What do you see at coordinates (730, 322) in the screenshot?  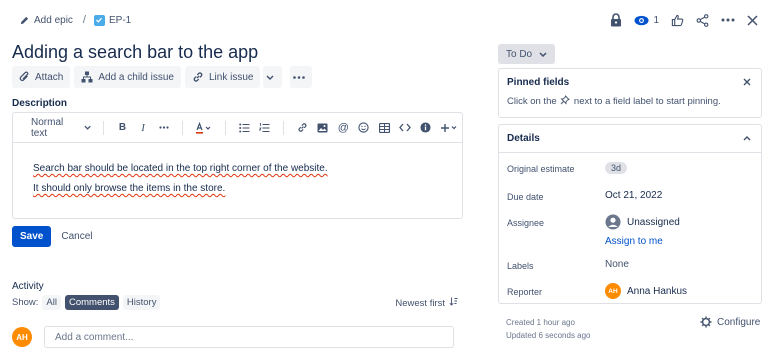 I see `configure-button: Configure` at bounding box center [730, 322].